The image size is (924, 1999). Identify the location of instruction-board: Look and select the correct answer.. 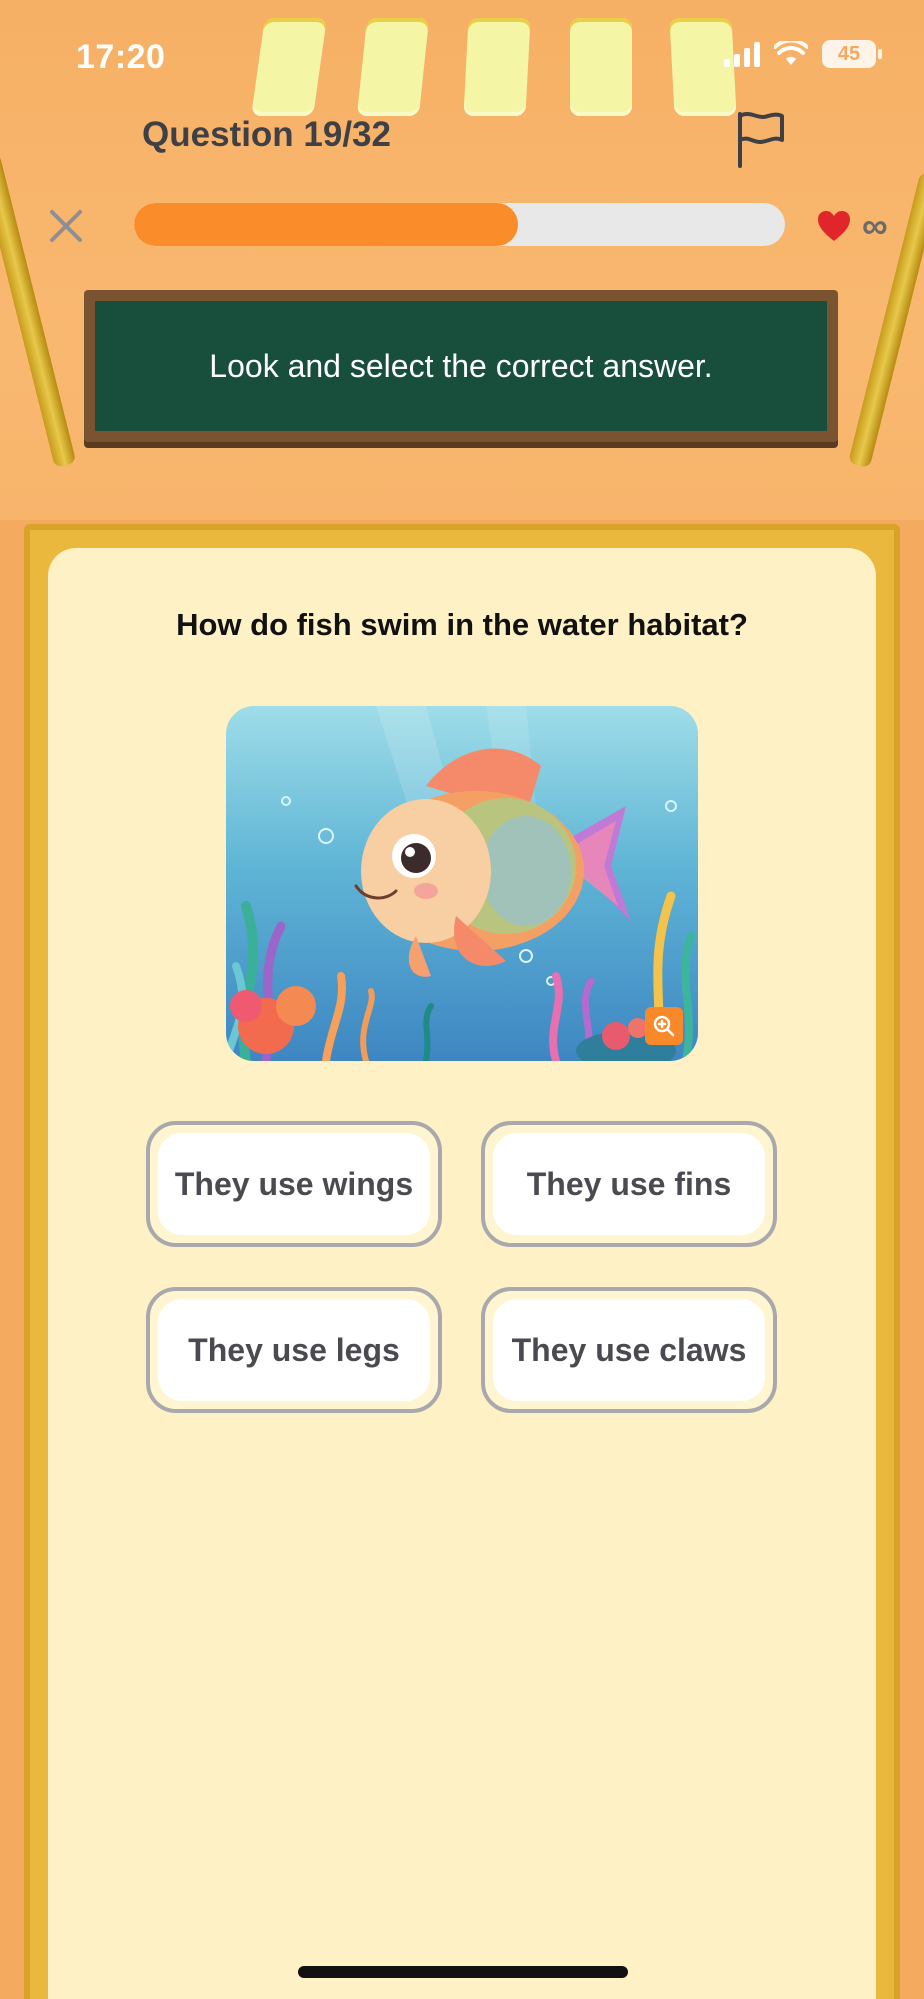
(461, 366).